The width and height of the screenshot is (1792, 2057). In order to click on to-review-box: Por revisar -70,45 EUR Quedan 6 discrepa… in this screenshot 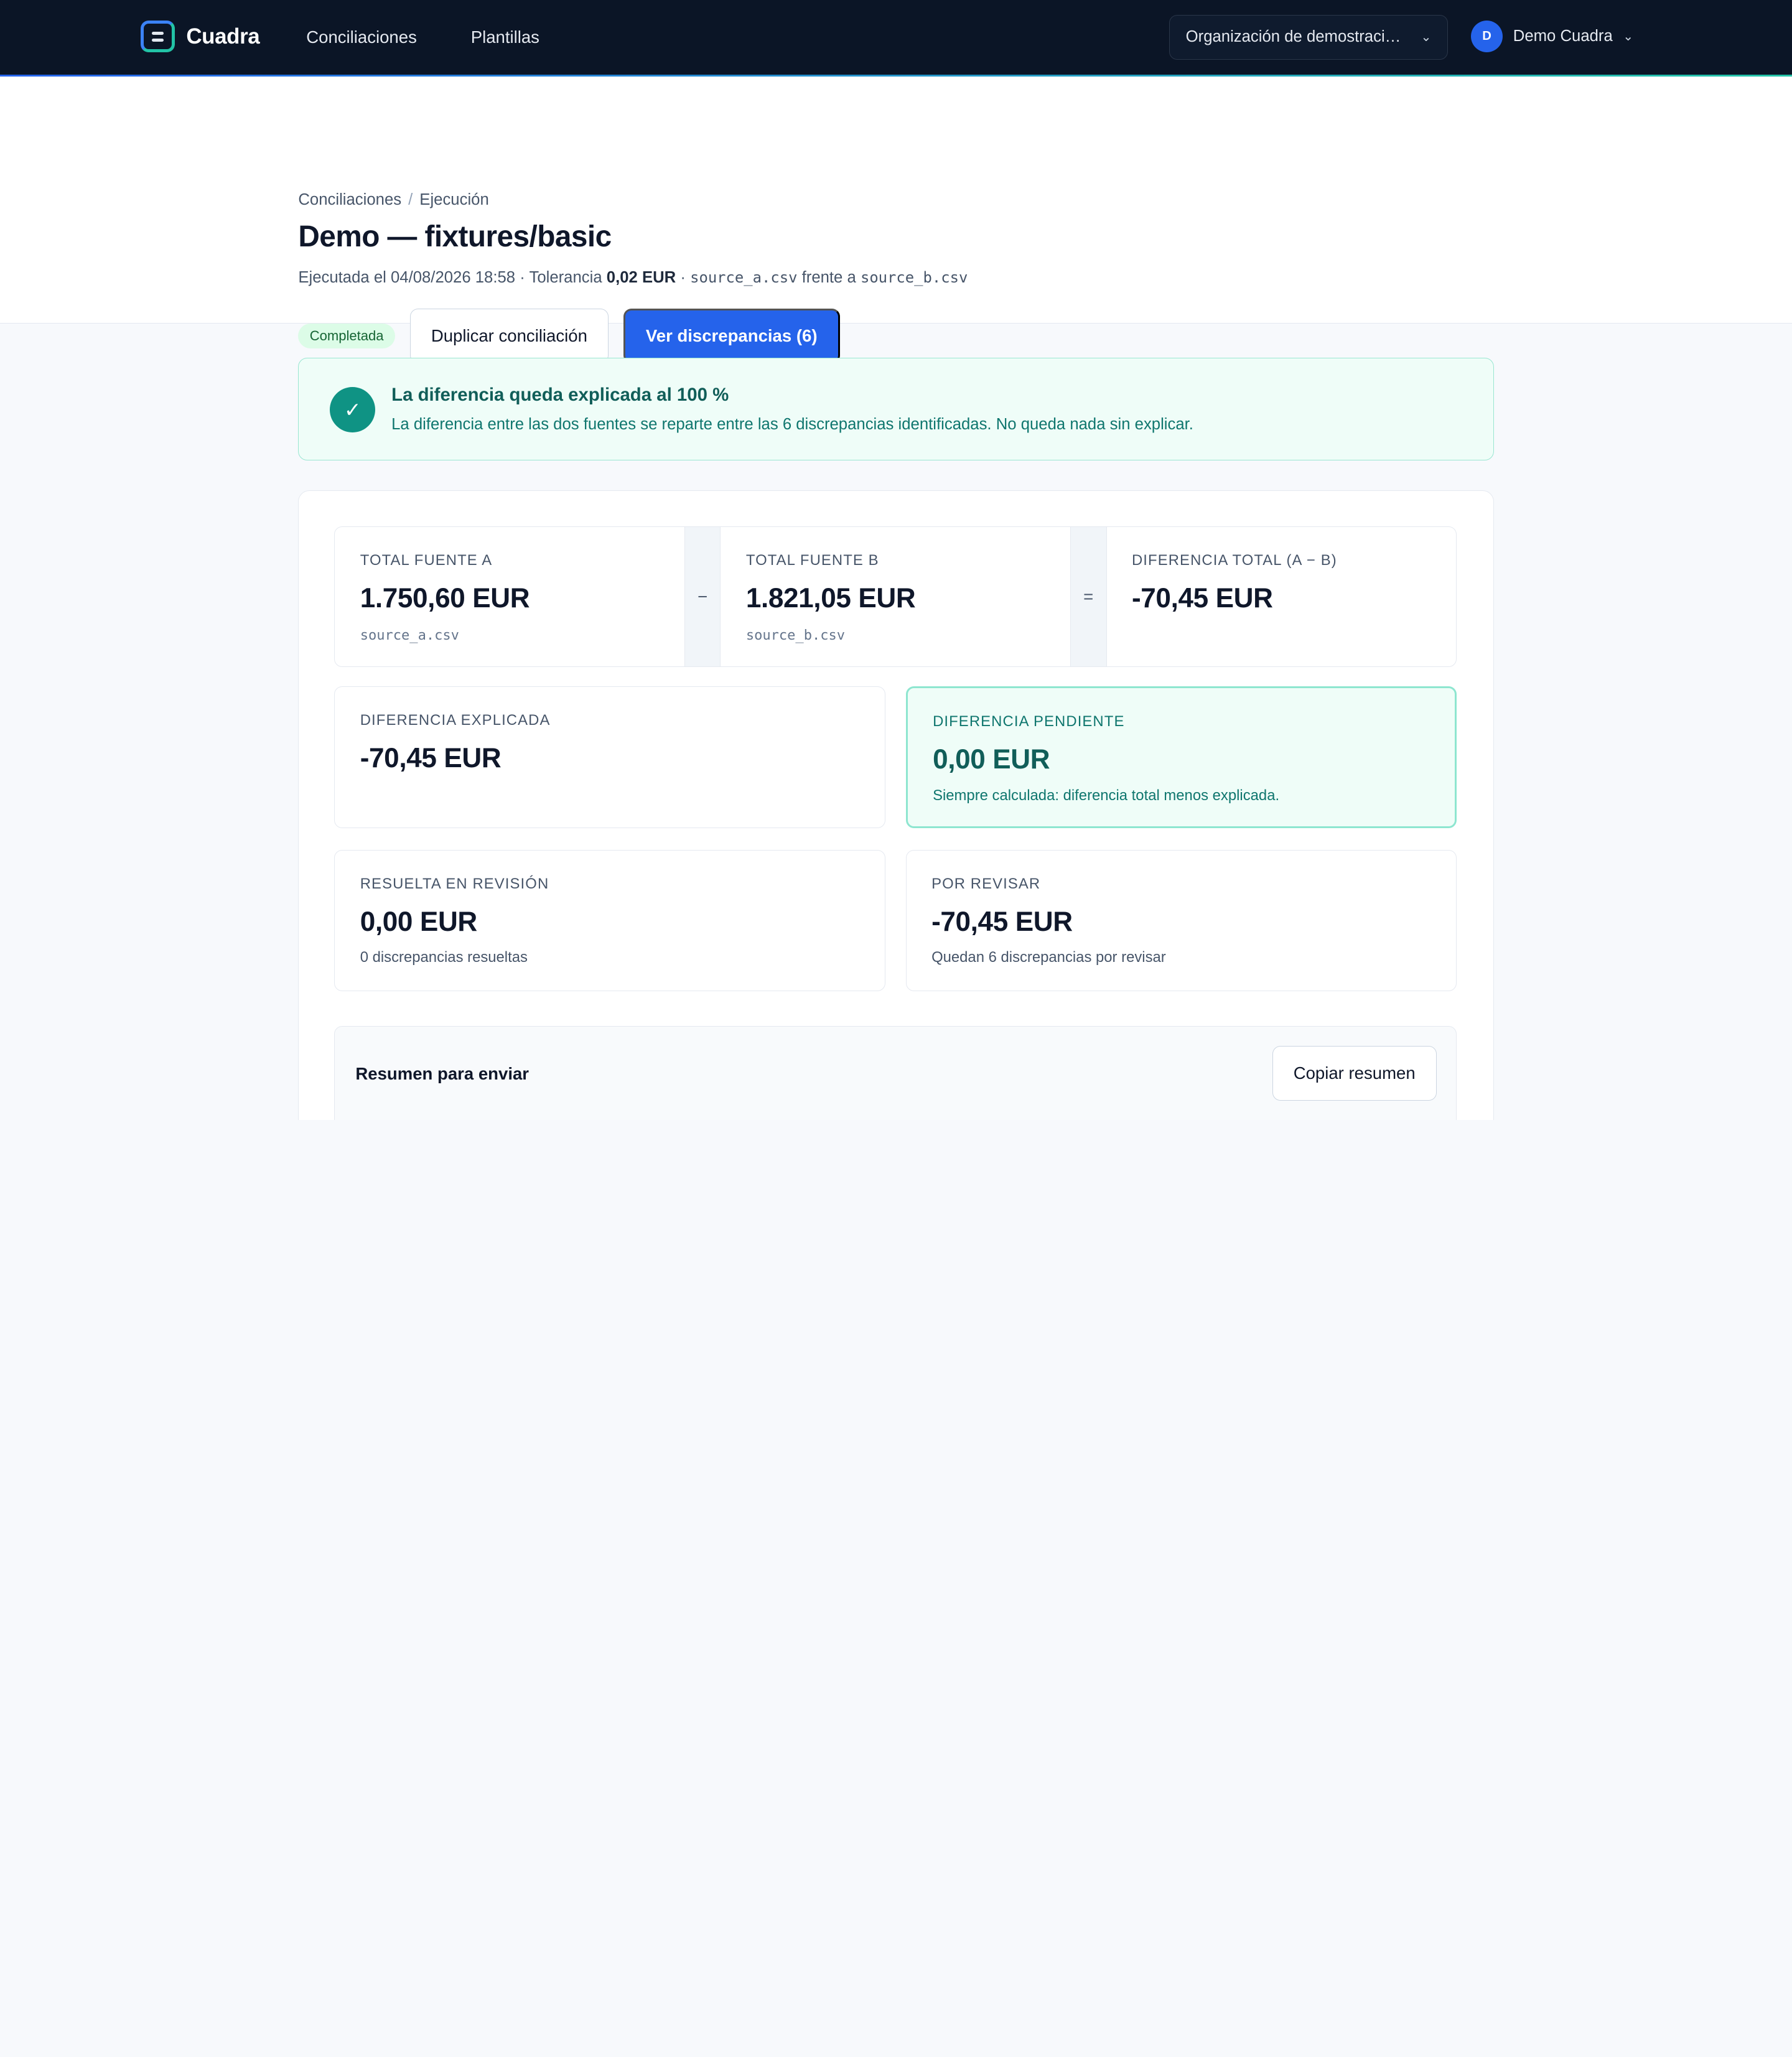, I will do `click(1181, 920)`.